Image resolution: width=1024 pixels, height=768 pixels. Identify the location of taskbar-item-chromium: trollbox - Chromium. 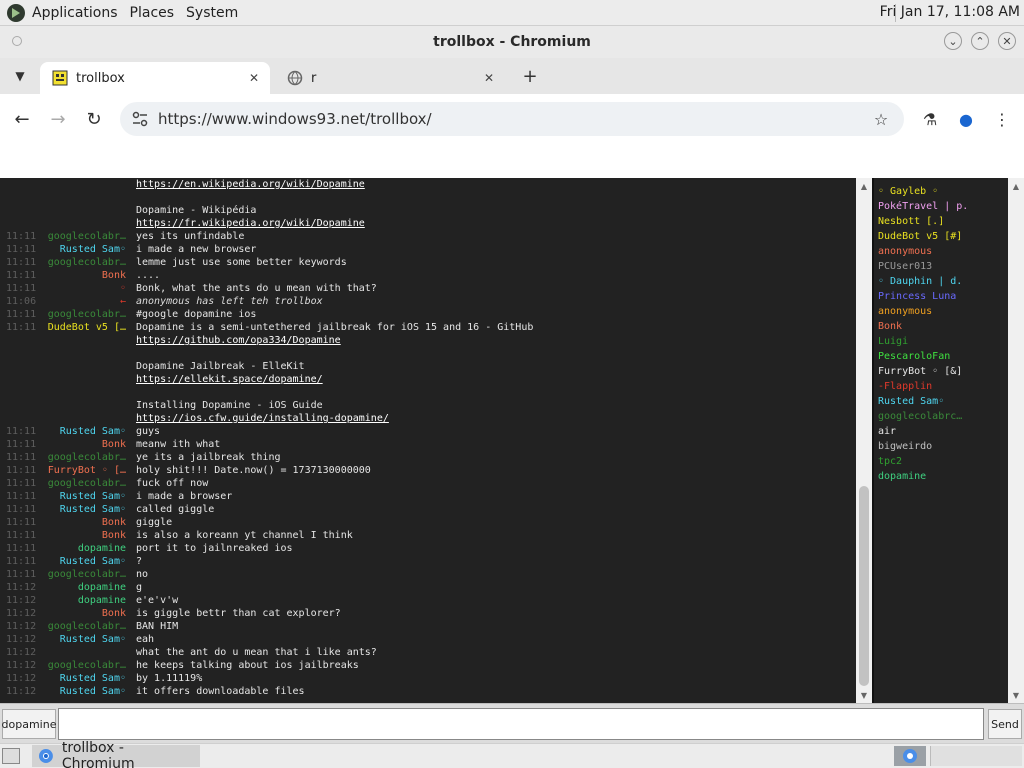
(116, 754).